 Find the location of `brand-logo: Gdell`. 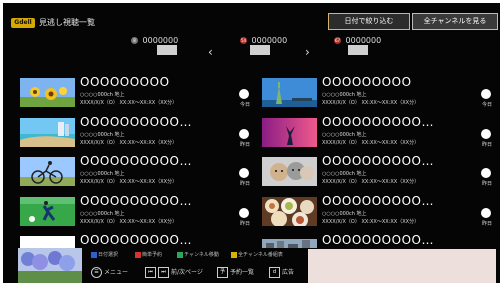

brand-logo: Gdell is located at coordinates (23, 23).